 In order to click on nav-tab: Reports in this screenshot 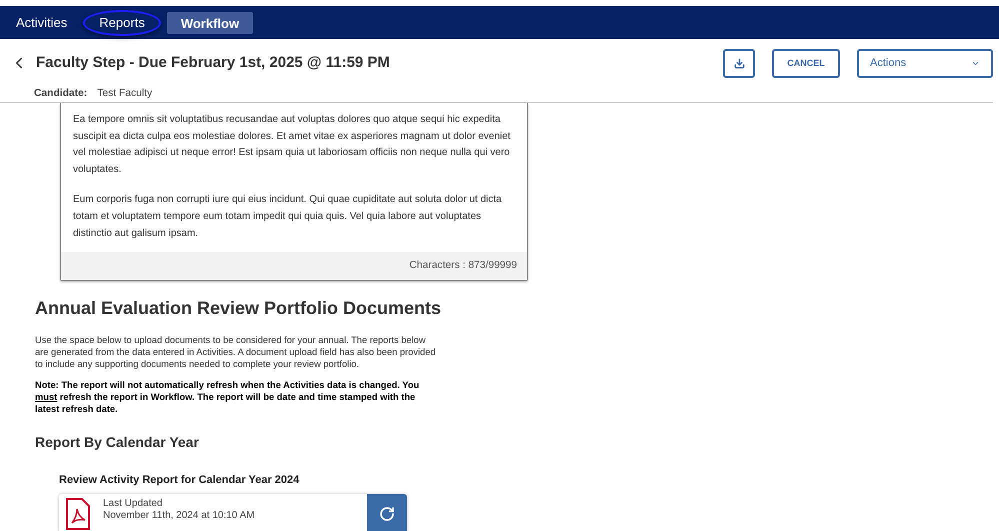, I will do `click(122, 23)`.